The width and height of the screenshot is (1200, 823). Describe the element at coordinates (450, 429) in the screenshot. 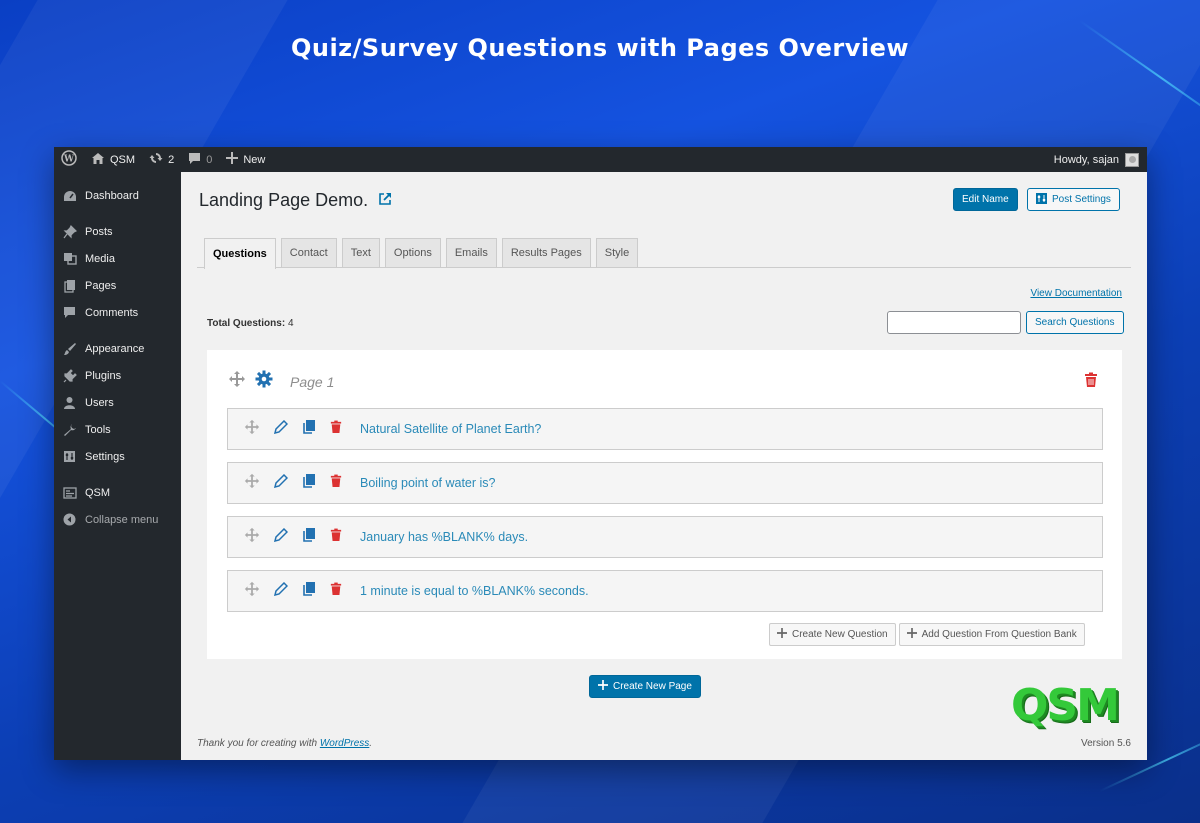

I see `question-text: Natural Satellite of Planet Earth?` at that location.